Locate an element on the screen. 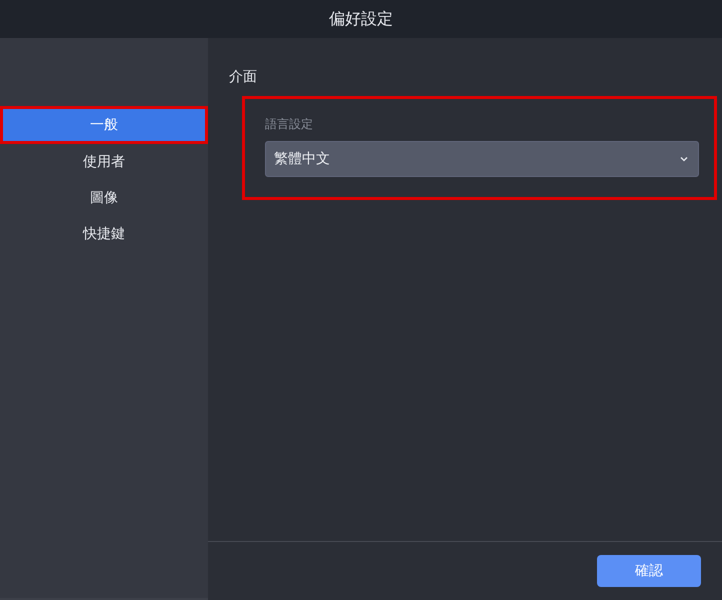 This screenshot has height=600, width=722. language-dropdown: 繁體中文 is located at coordinates (482, 159).